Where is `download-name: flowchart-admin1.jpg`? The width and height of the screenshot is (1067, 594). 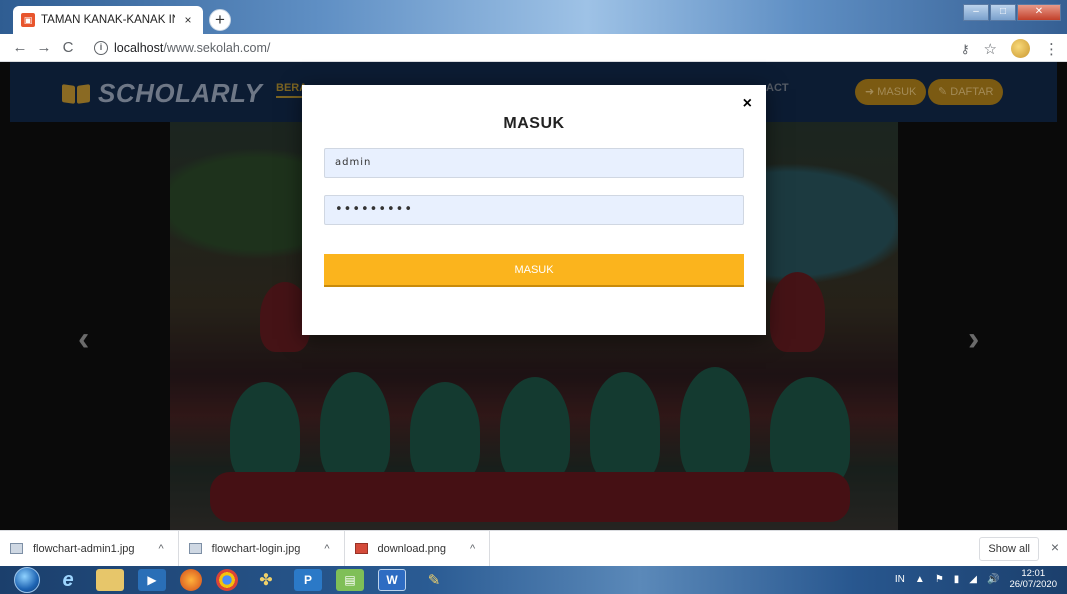 download-name: flowchart-admin1.jpg is located at coordinates (84, 548).